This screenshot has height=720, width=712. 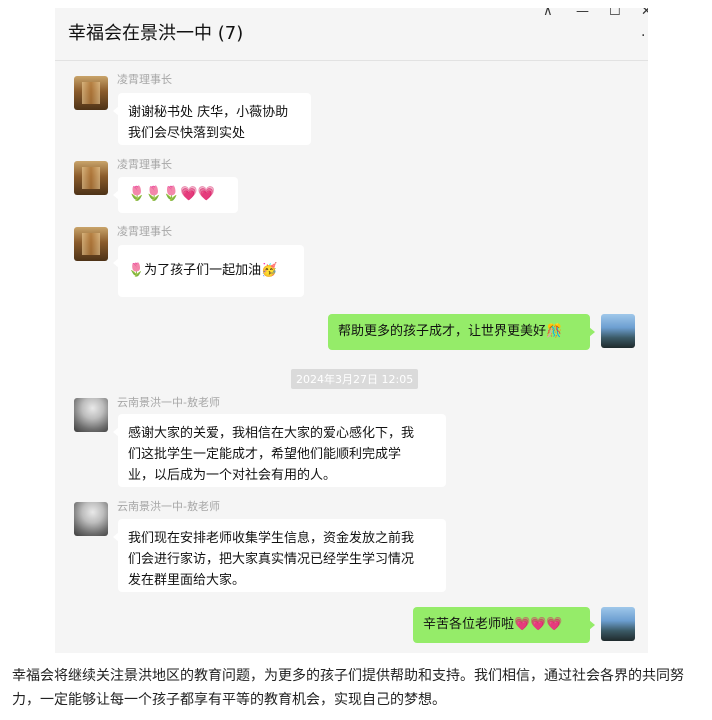 What do you see at coordinates (582, 13) in the screenshot?
I see `minimize-icon: —` at bounding box center [582, 13].